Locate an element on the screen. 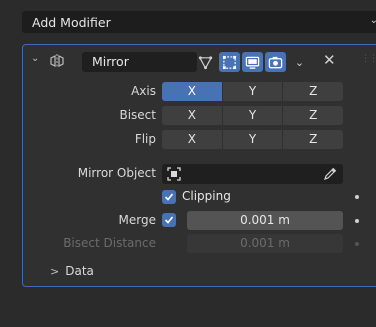 The height and width of the screenshot is (327, 376). bisect-x-toggle: X is located at coordinates (192, 115).